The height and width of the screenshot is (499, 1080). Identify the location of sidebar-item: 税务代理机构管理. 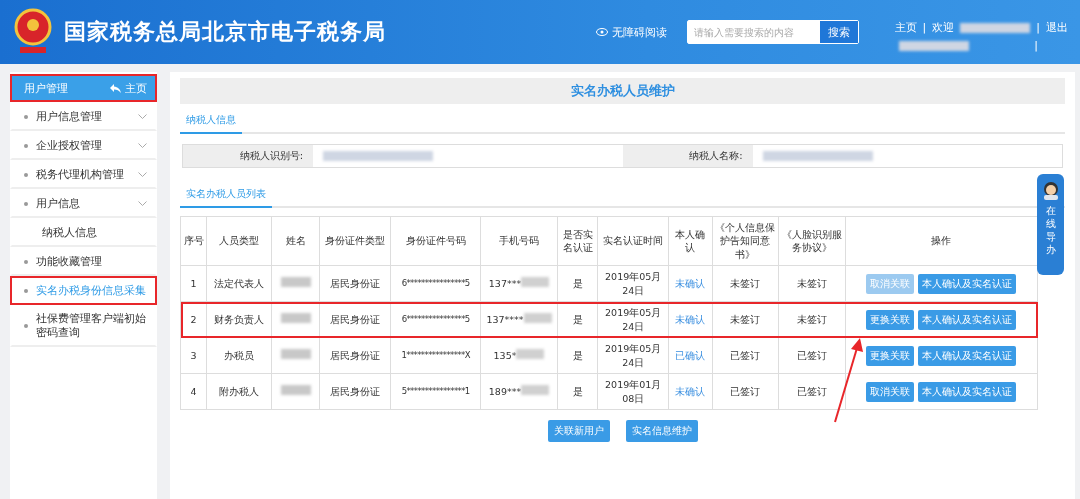
(83, 174).